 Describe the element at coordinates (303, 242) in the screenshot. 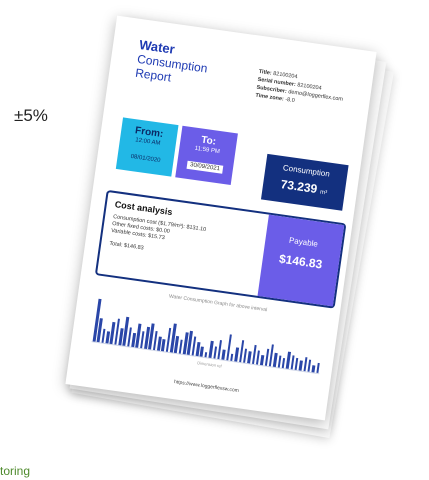

I see `payable-label: Payable` at that location.